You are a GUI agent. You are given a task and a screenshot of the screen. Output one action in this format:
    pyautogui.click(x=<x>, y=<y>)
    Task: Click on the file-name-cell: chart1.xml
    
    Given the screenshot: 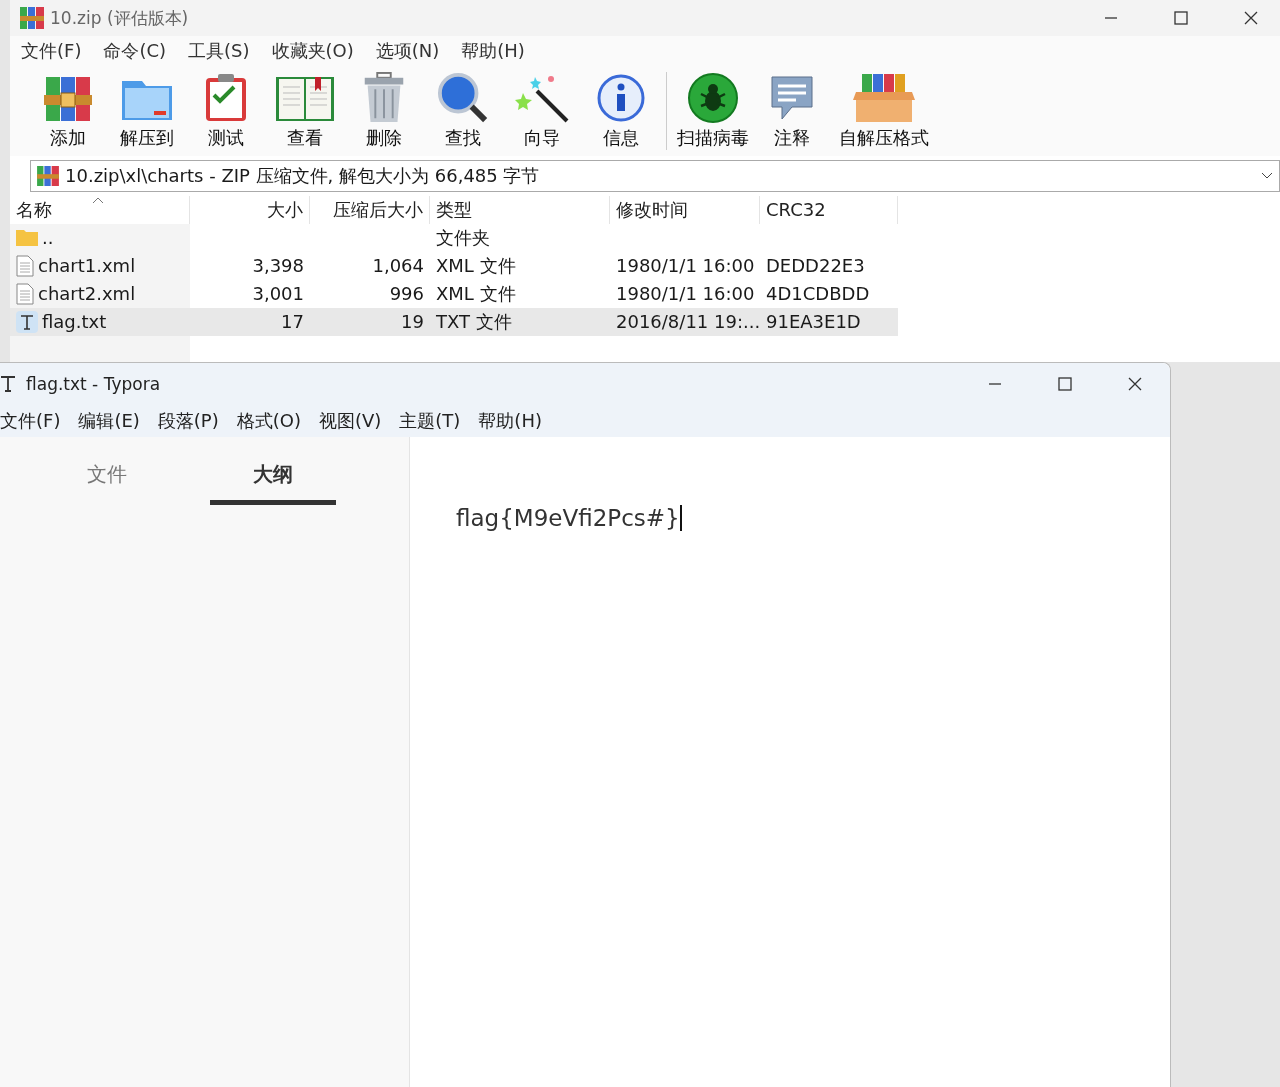 What is the action you would take?
    pyautogui.click(x=100, y=266)
    